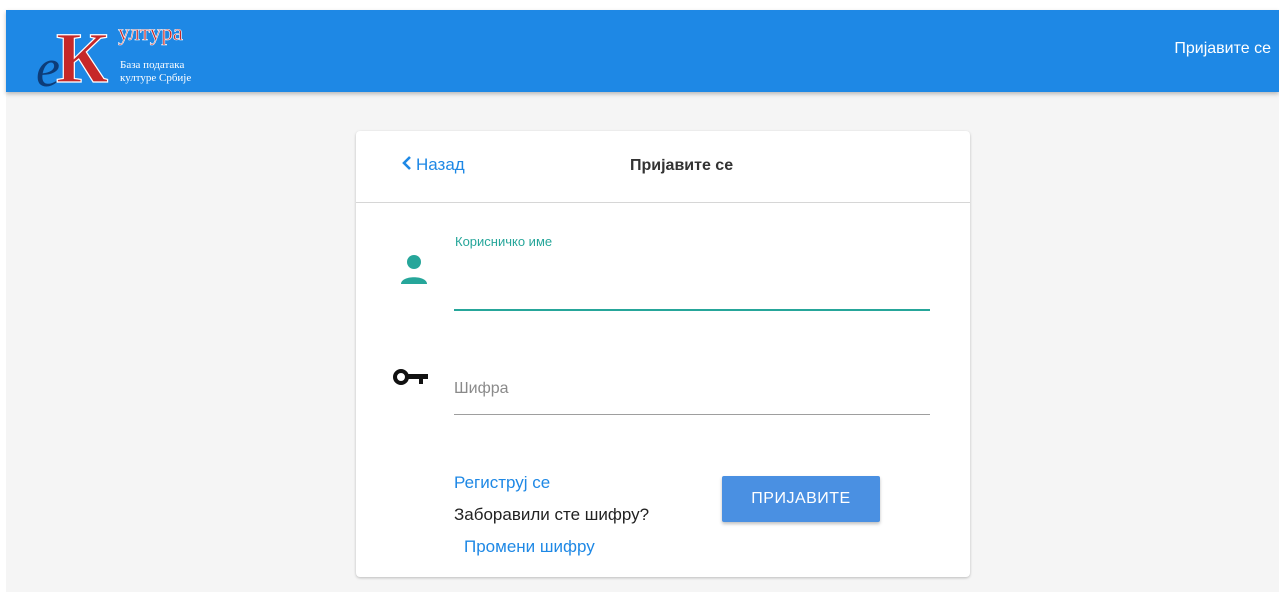  What do you see at coordinates (529, 547) in the screenshot?
I see `change-password-link: Промени шифру` at bounding box center [529, 547].